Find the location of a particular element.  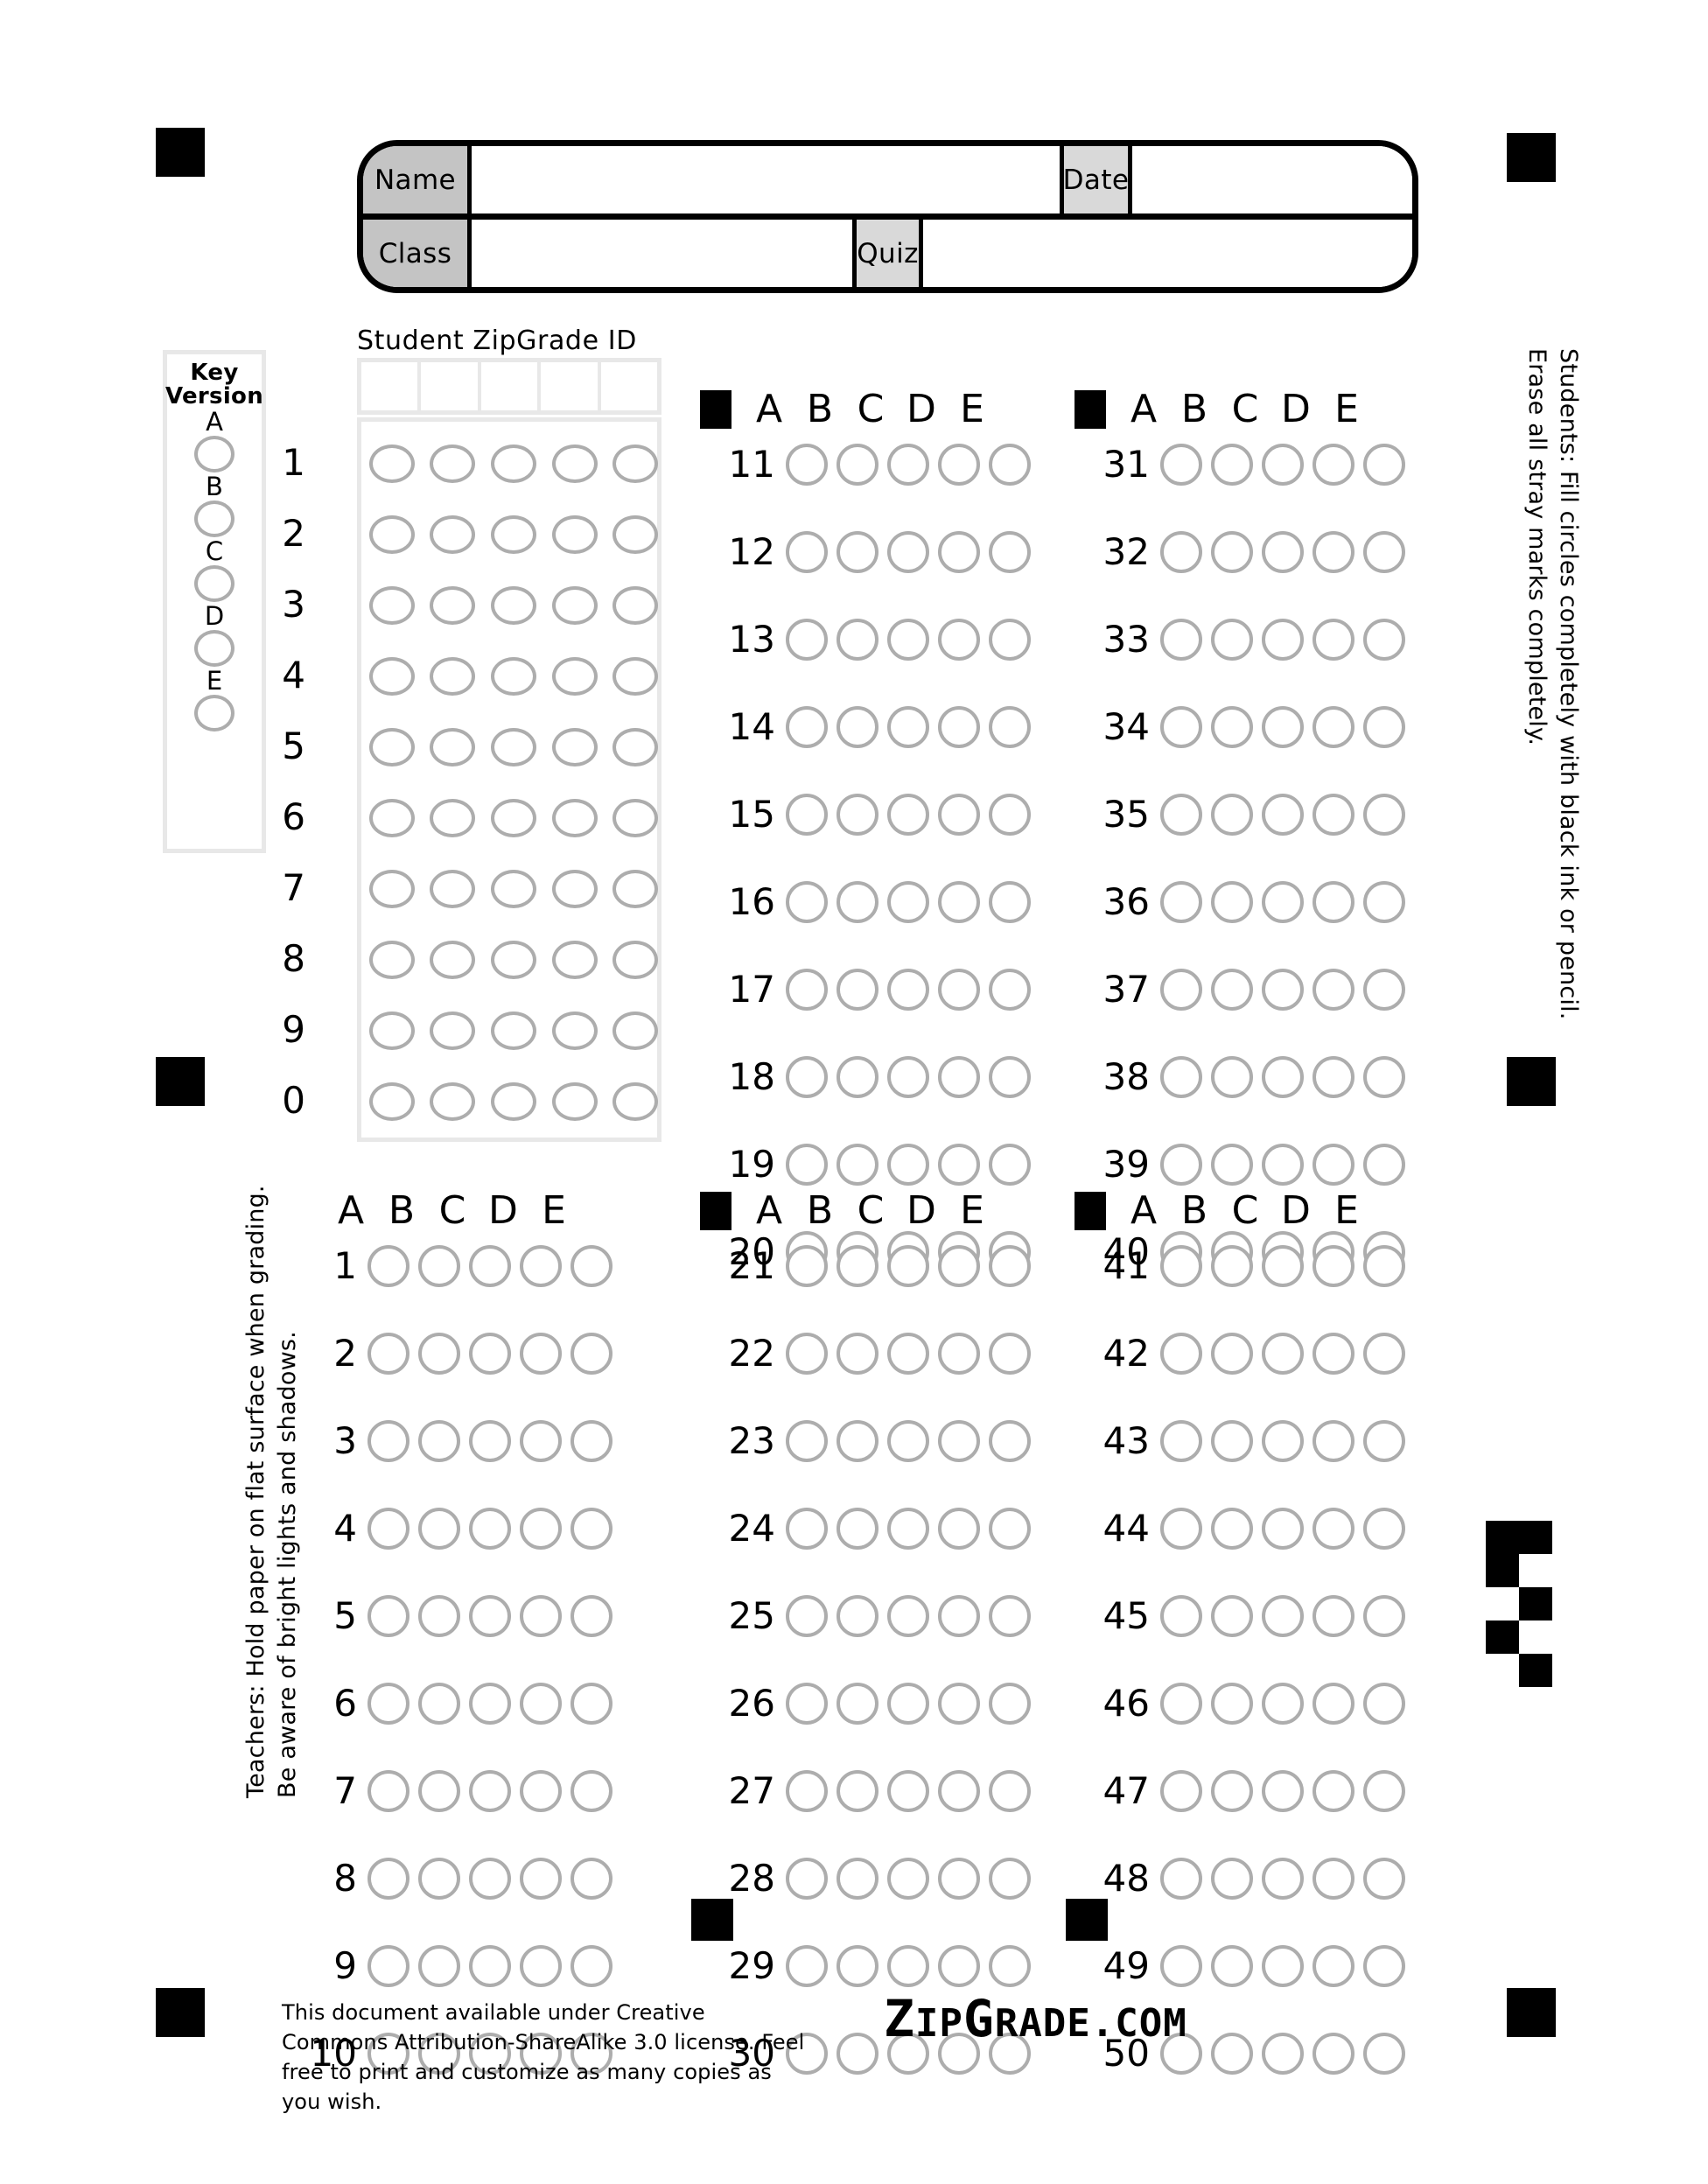

answer-bubble-q34-e is located at coordinates (1384, 727).